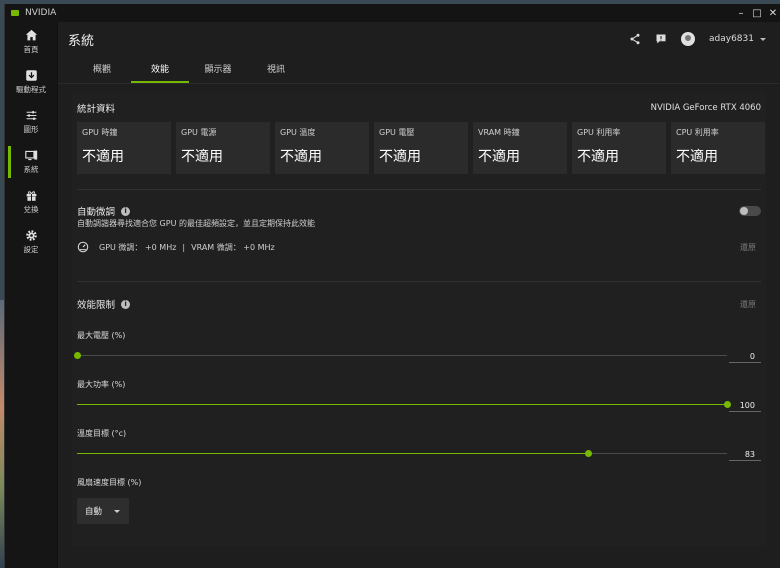  What do you see at coordinates (41, 13) in the screenshot?
I see `app-title: NVIDIA` at bounding box center [41, 13].